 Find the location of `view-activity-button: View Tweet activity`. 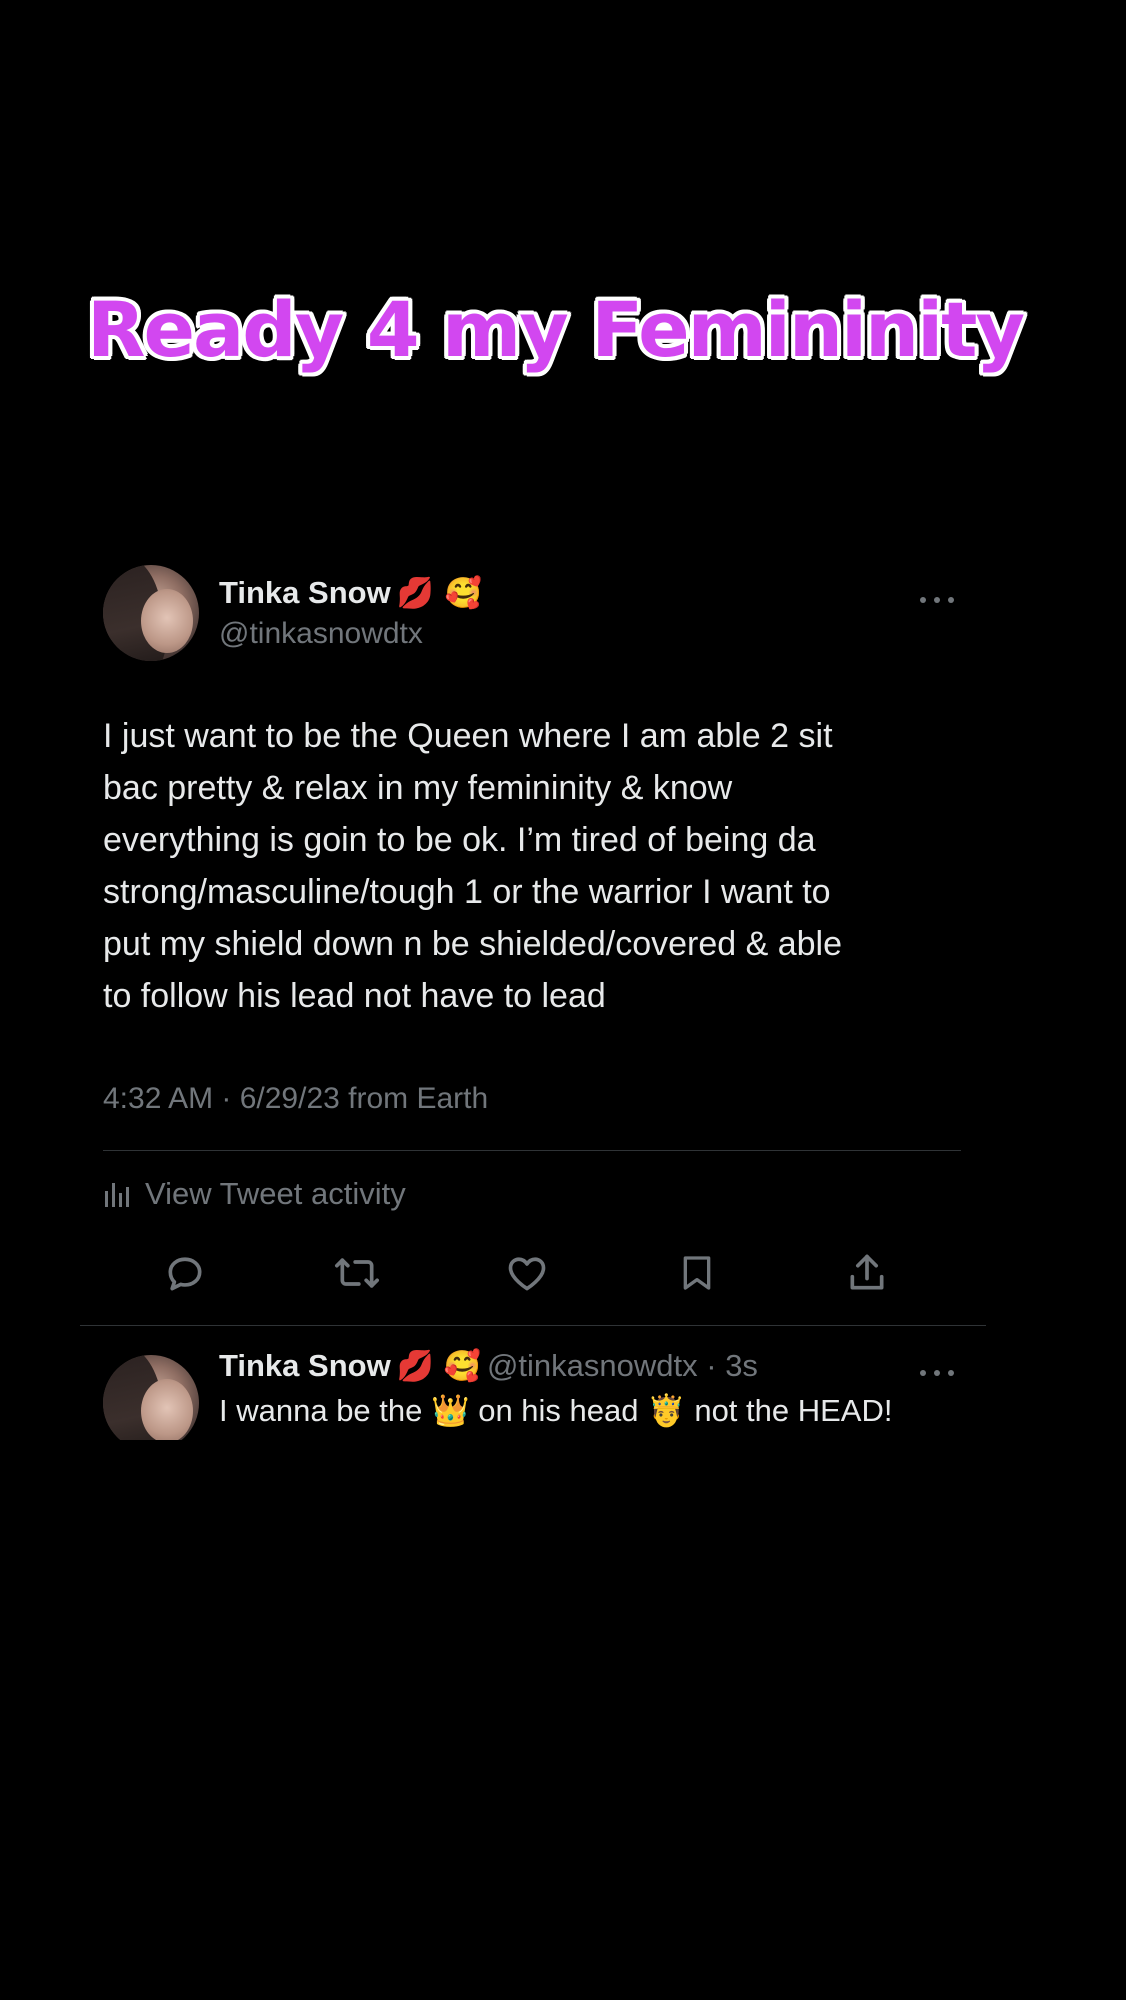

view-activity-button: View Tweet activity is located at coordinates (254, 1194).